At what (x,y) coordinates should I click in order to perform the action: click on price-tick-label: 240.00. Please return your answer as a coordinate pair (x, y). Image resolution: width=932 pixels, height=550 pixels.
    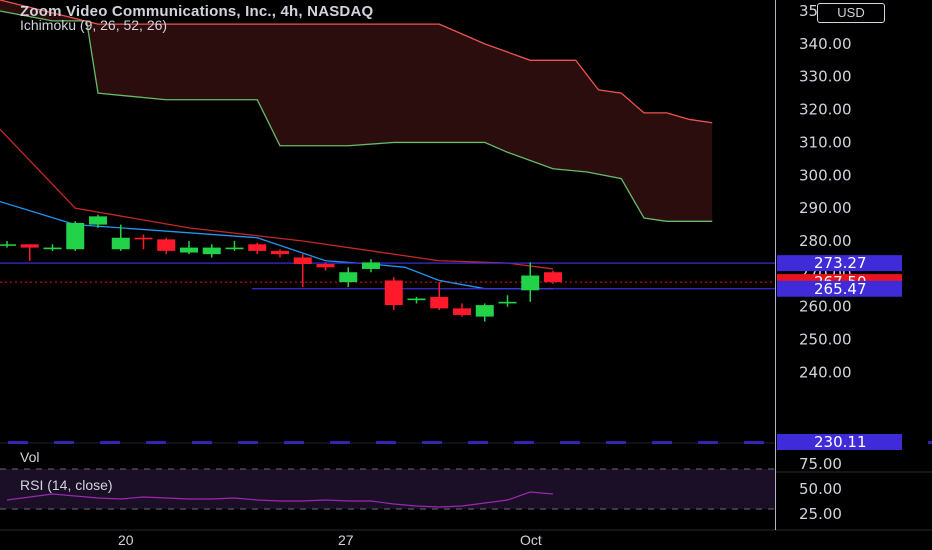
    Looking at the image, I should click on (825, 372).